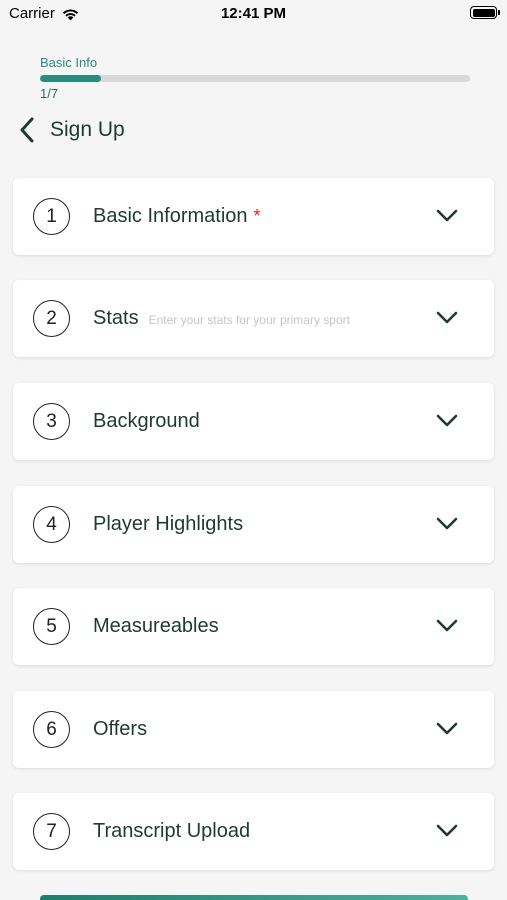  I want to click on section-title-row: Basic Information *, so click(177, 216).